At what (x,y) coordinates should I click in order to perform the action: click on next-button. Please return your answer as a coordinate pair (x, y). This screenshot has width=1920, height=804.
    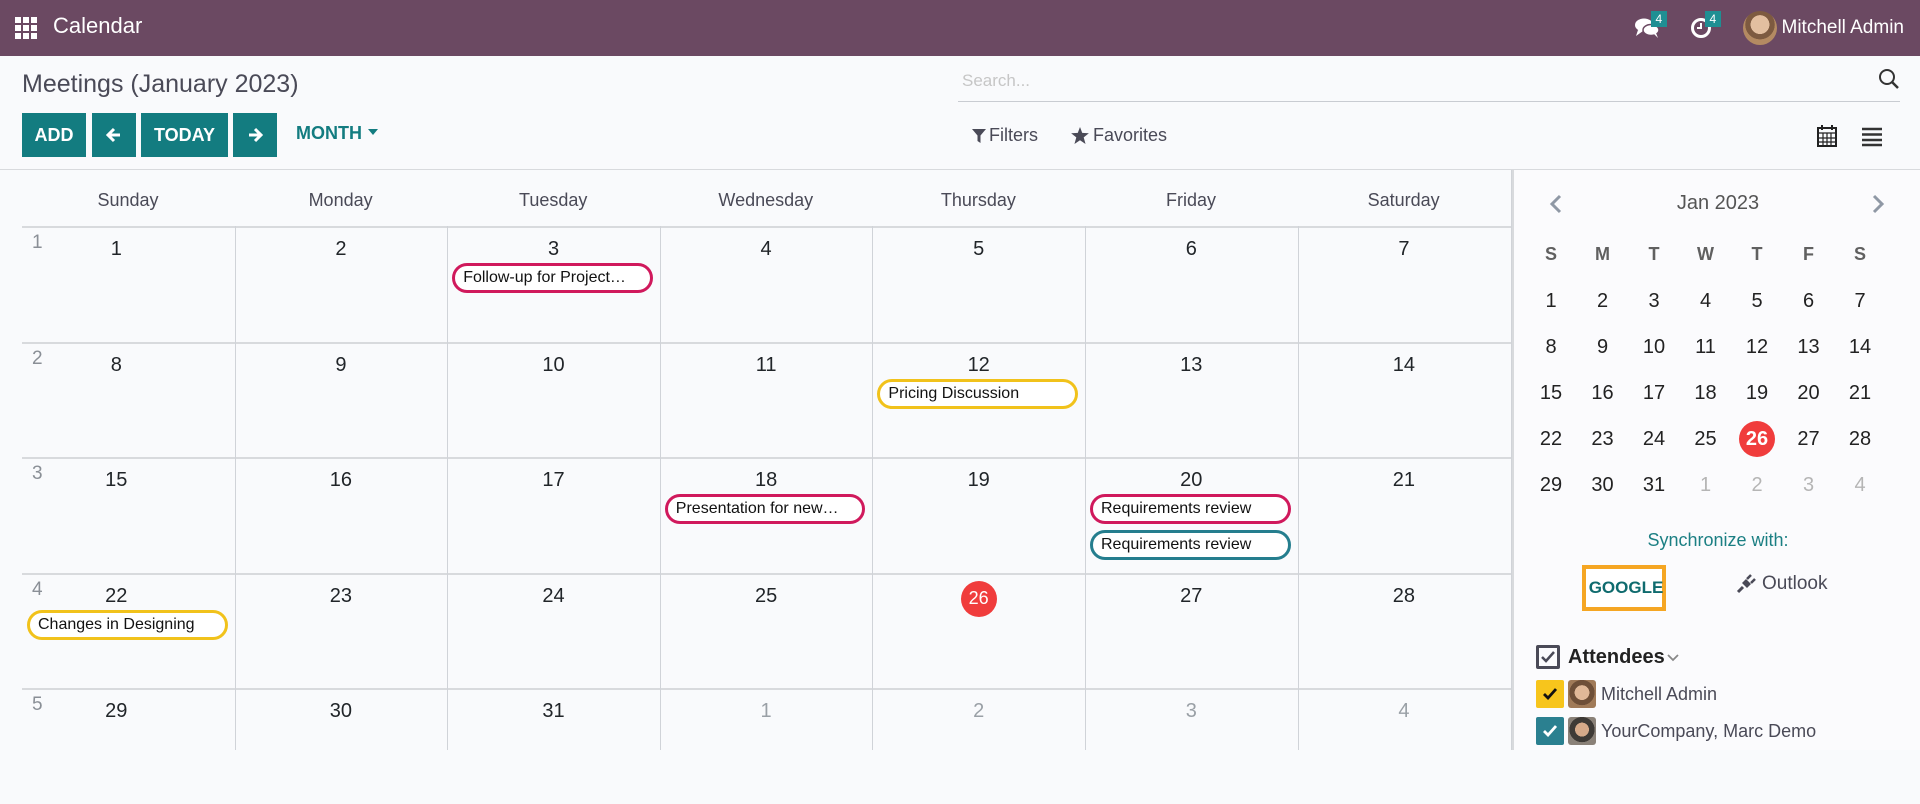
    Looking at the image, I should click on (255, 135).